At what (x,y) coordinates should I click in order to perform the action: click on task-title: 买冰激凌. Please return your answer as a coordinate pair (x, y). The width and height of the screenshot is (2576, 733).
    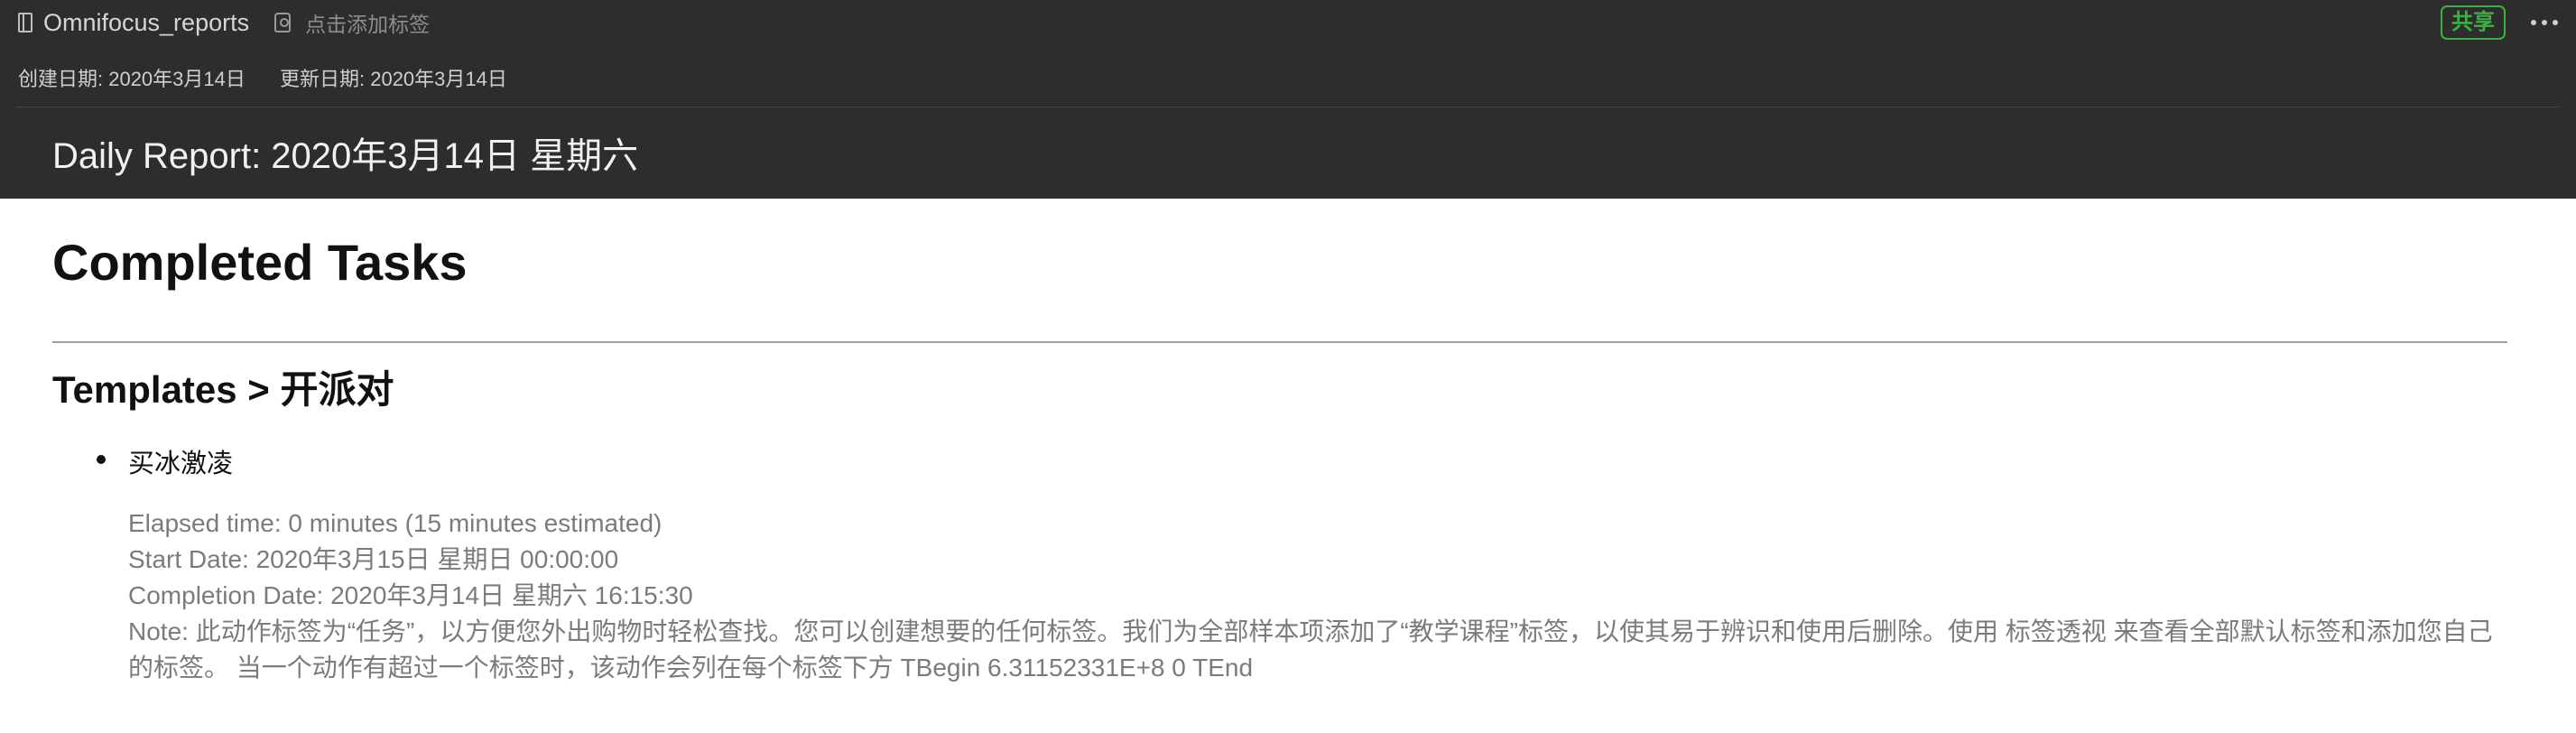
    Looking at the image, I should click on (181, 464).